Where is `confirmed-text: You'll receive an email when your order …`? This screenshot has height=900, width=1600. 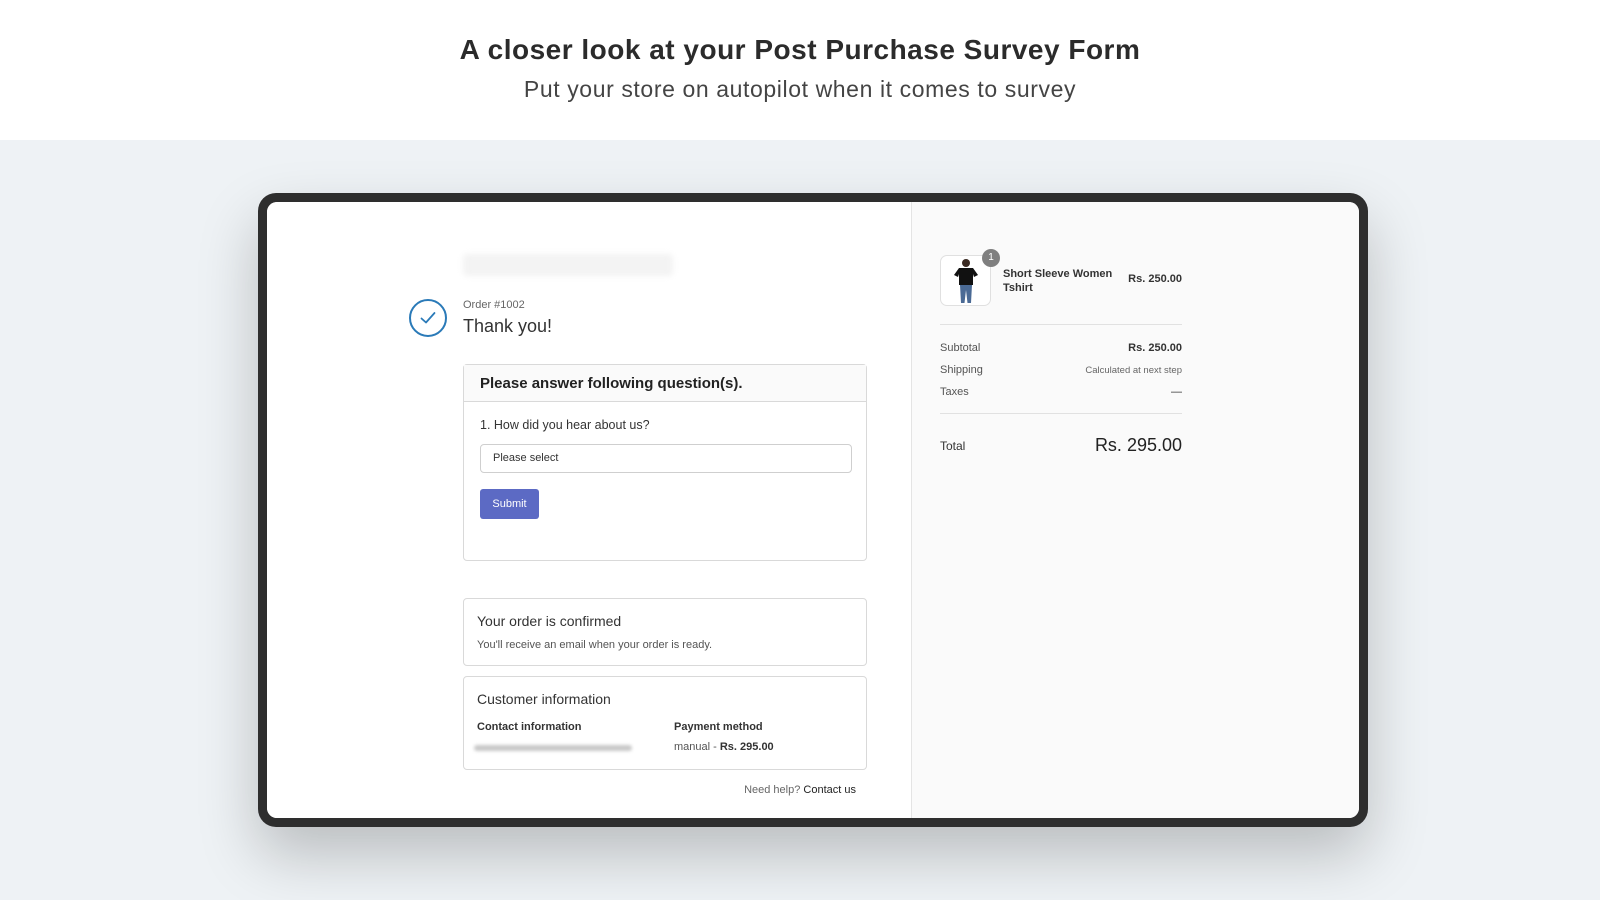
confirmed-text: You'll receive an email when your order … is located at coordinates (595, 645).